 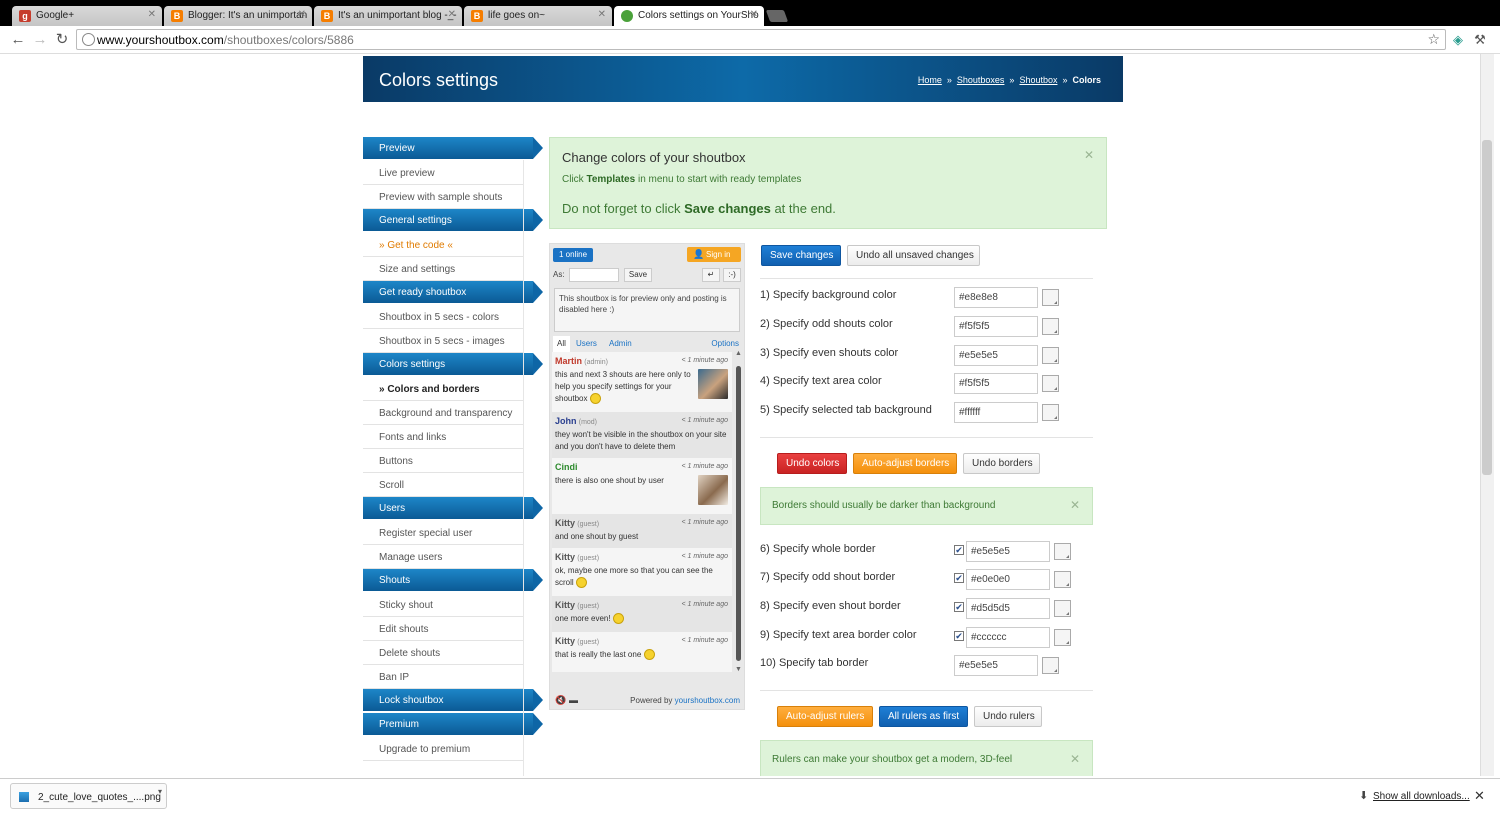 I want to click on chat-icon: ▬, so click(x=573, y=700).